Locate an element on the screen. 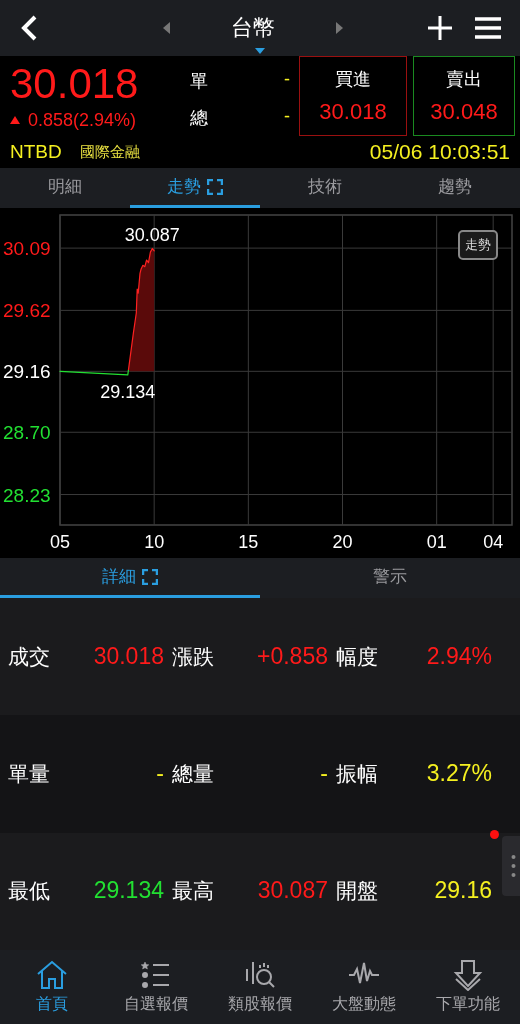 This screenshot has height=1024, width=520. stat-label: 漲跌 is located at coordinates (193, 656).